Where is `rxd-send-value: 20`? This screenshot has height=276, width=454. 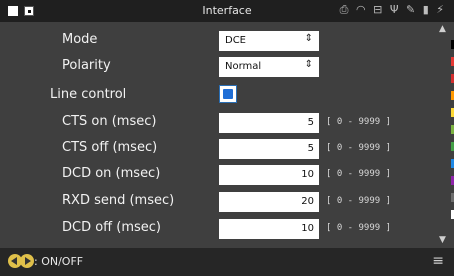 rxd-send-value: 20 is located at coordinates (307, 201).